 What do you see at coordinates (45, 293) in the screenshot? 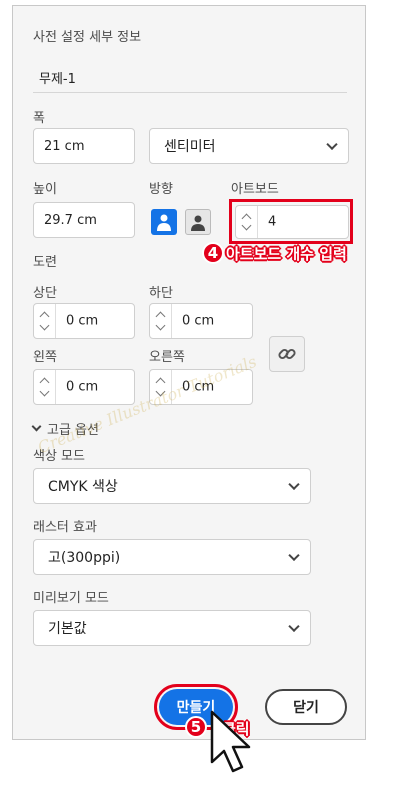
I see `bleed-top-label: 상단` at bounding box center [45, 293].